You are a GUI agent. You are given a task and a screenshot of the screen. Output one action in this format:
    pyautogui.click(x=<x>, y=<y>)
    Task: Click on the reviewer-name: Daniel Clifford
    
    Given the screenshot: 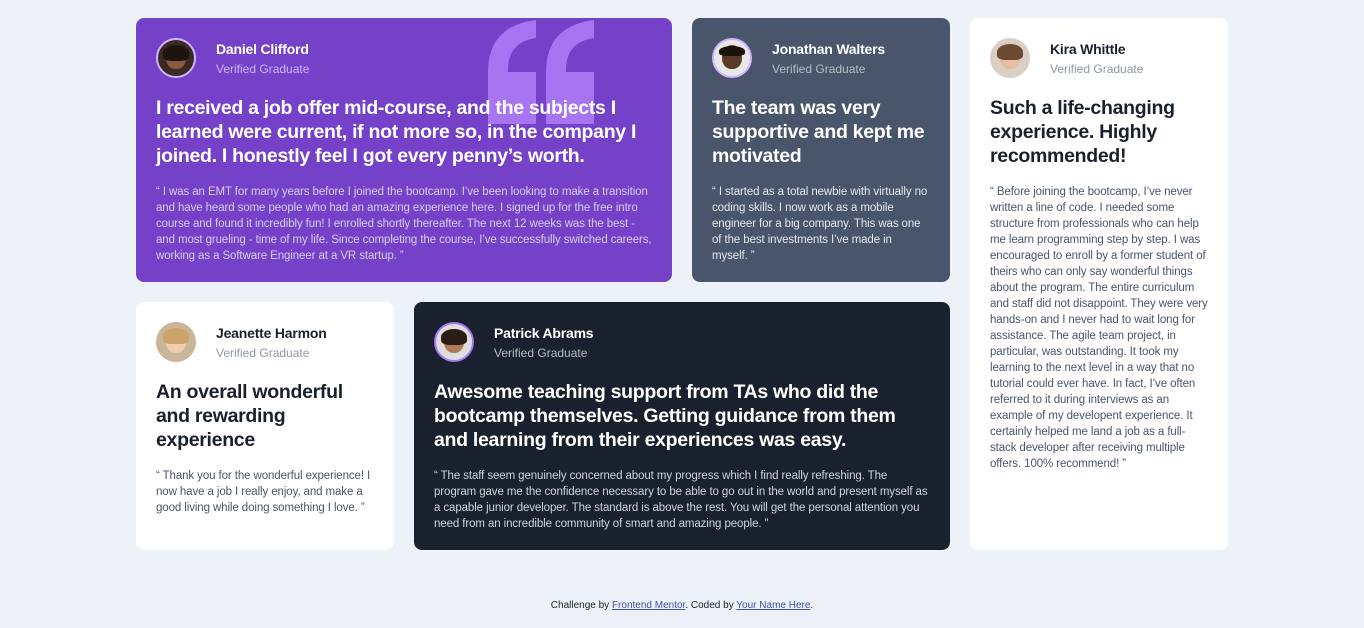 What is the action you would take?
    pyautogui.click(x=262, y=48)
    